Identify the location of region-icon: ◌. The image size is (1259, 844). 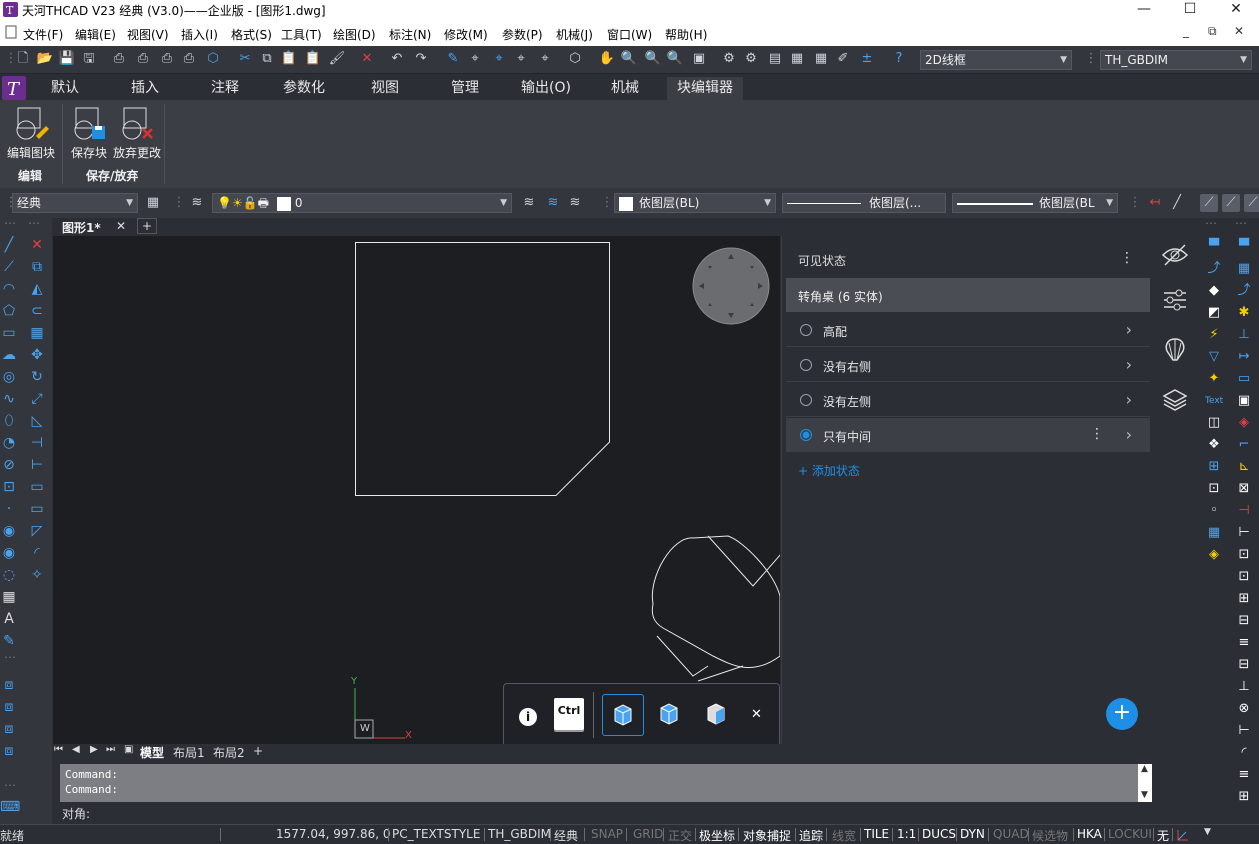
(9, 575).